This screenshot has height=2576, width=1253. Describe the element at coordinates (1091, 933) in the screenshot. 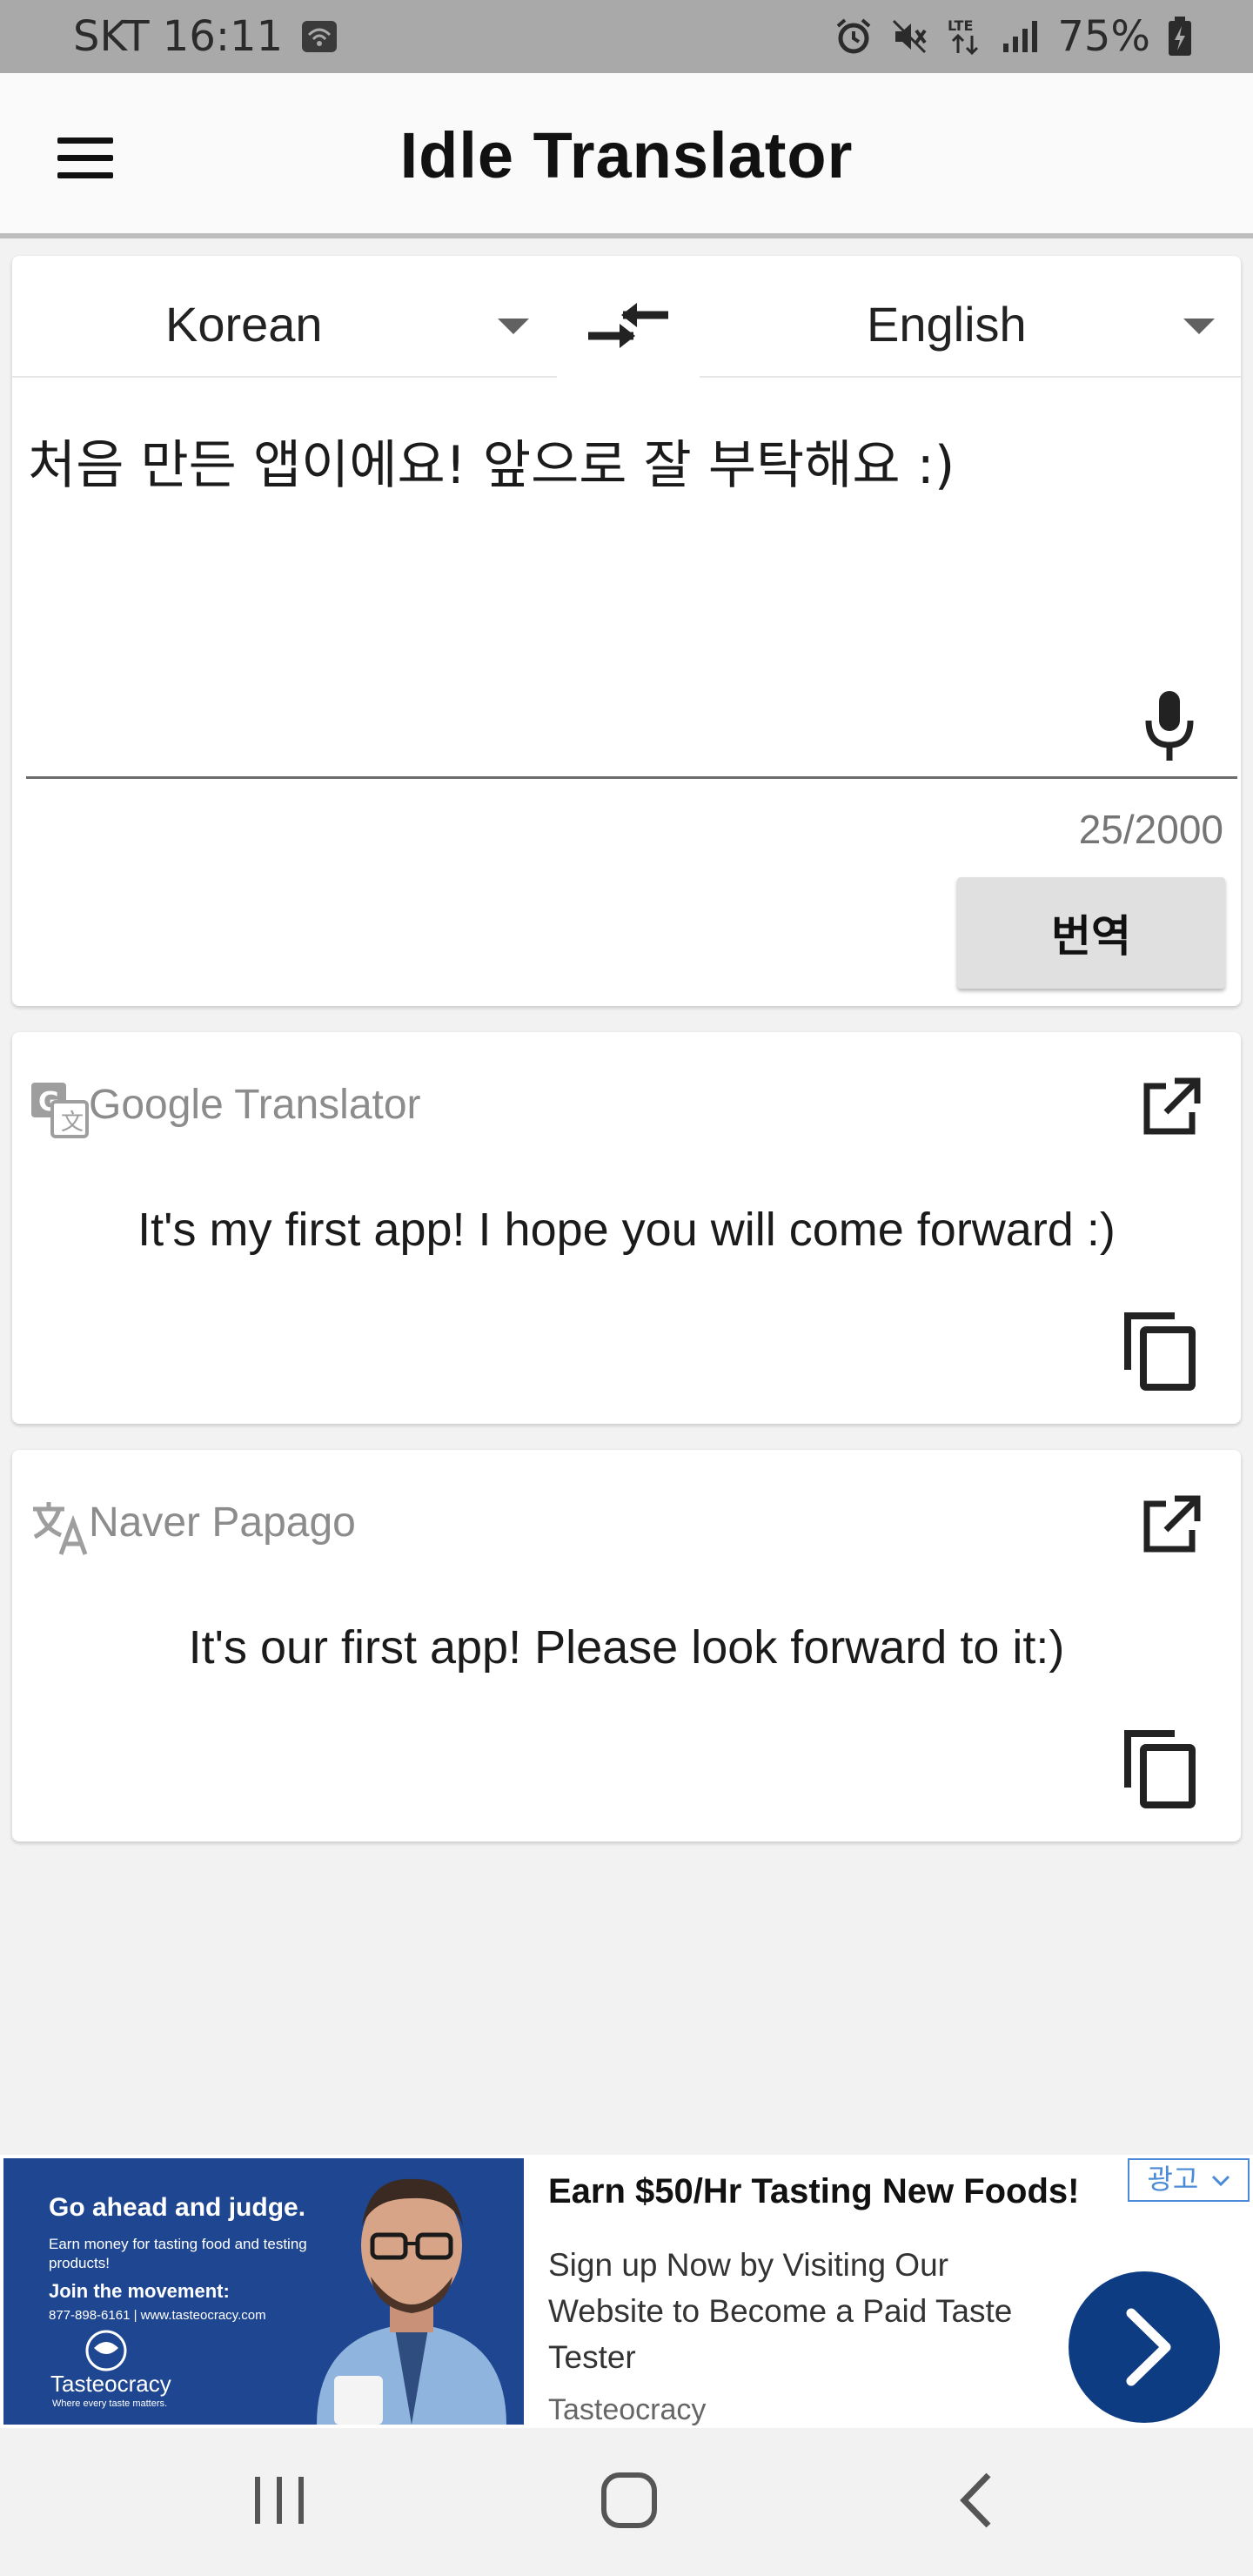

I see `translate-button: 번역` at that location.